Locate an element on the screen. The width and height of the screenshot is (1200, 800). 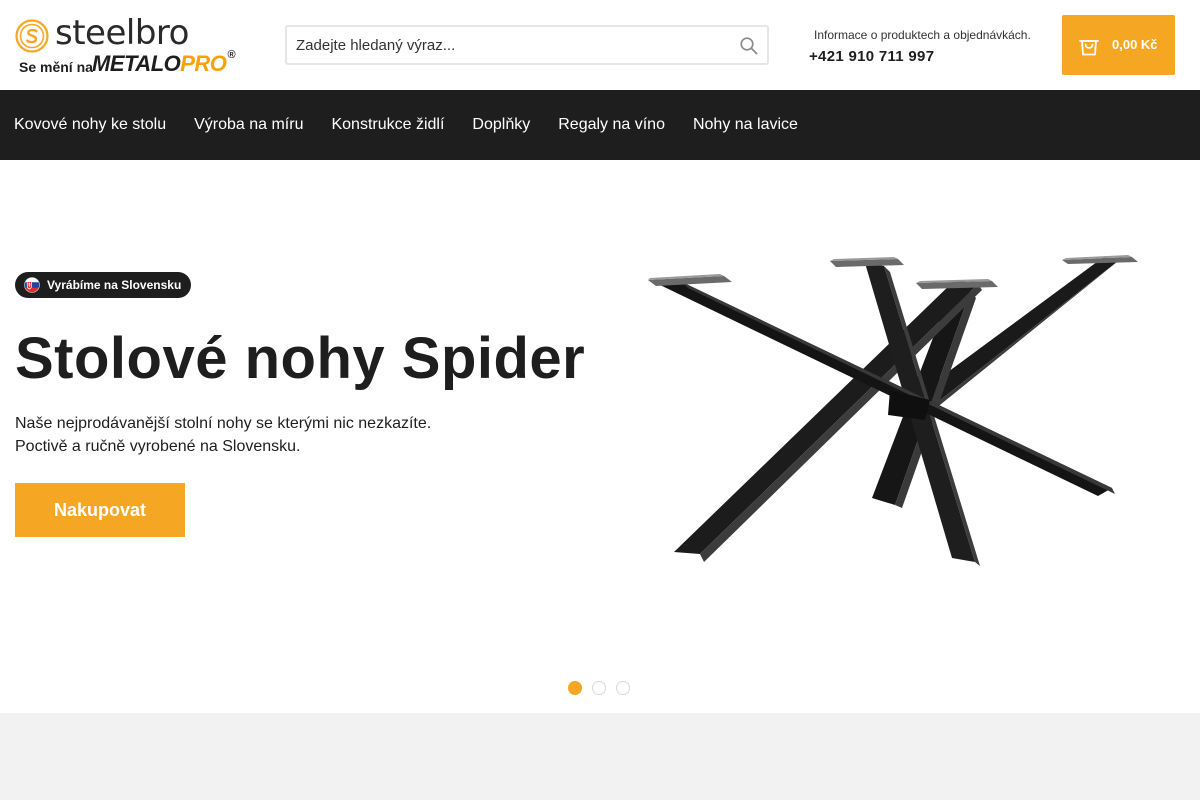
hero-title: Stolové nohy Spider is located at coordinates (300, 358).